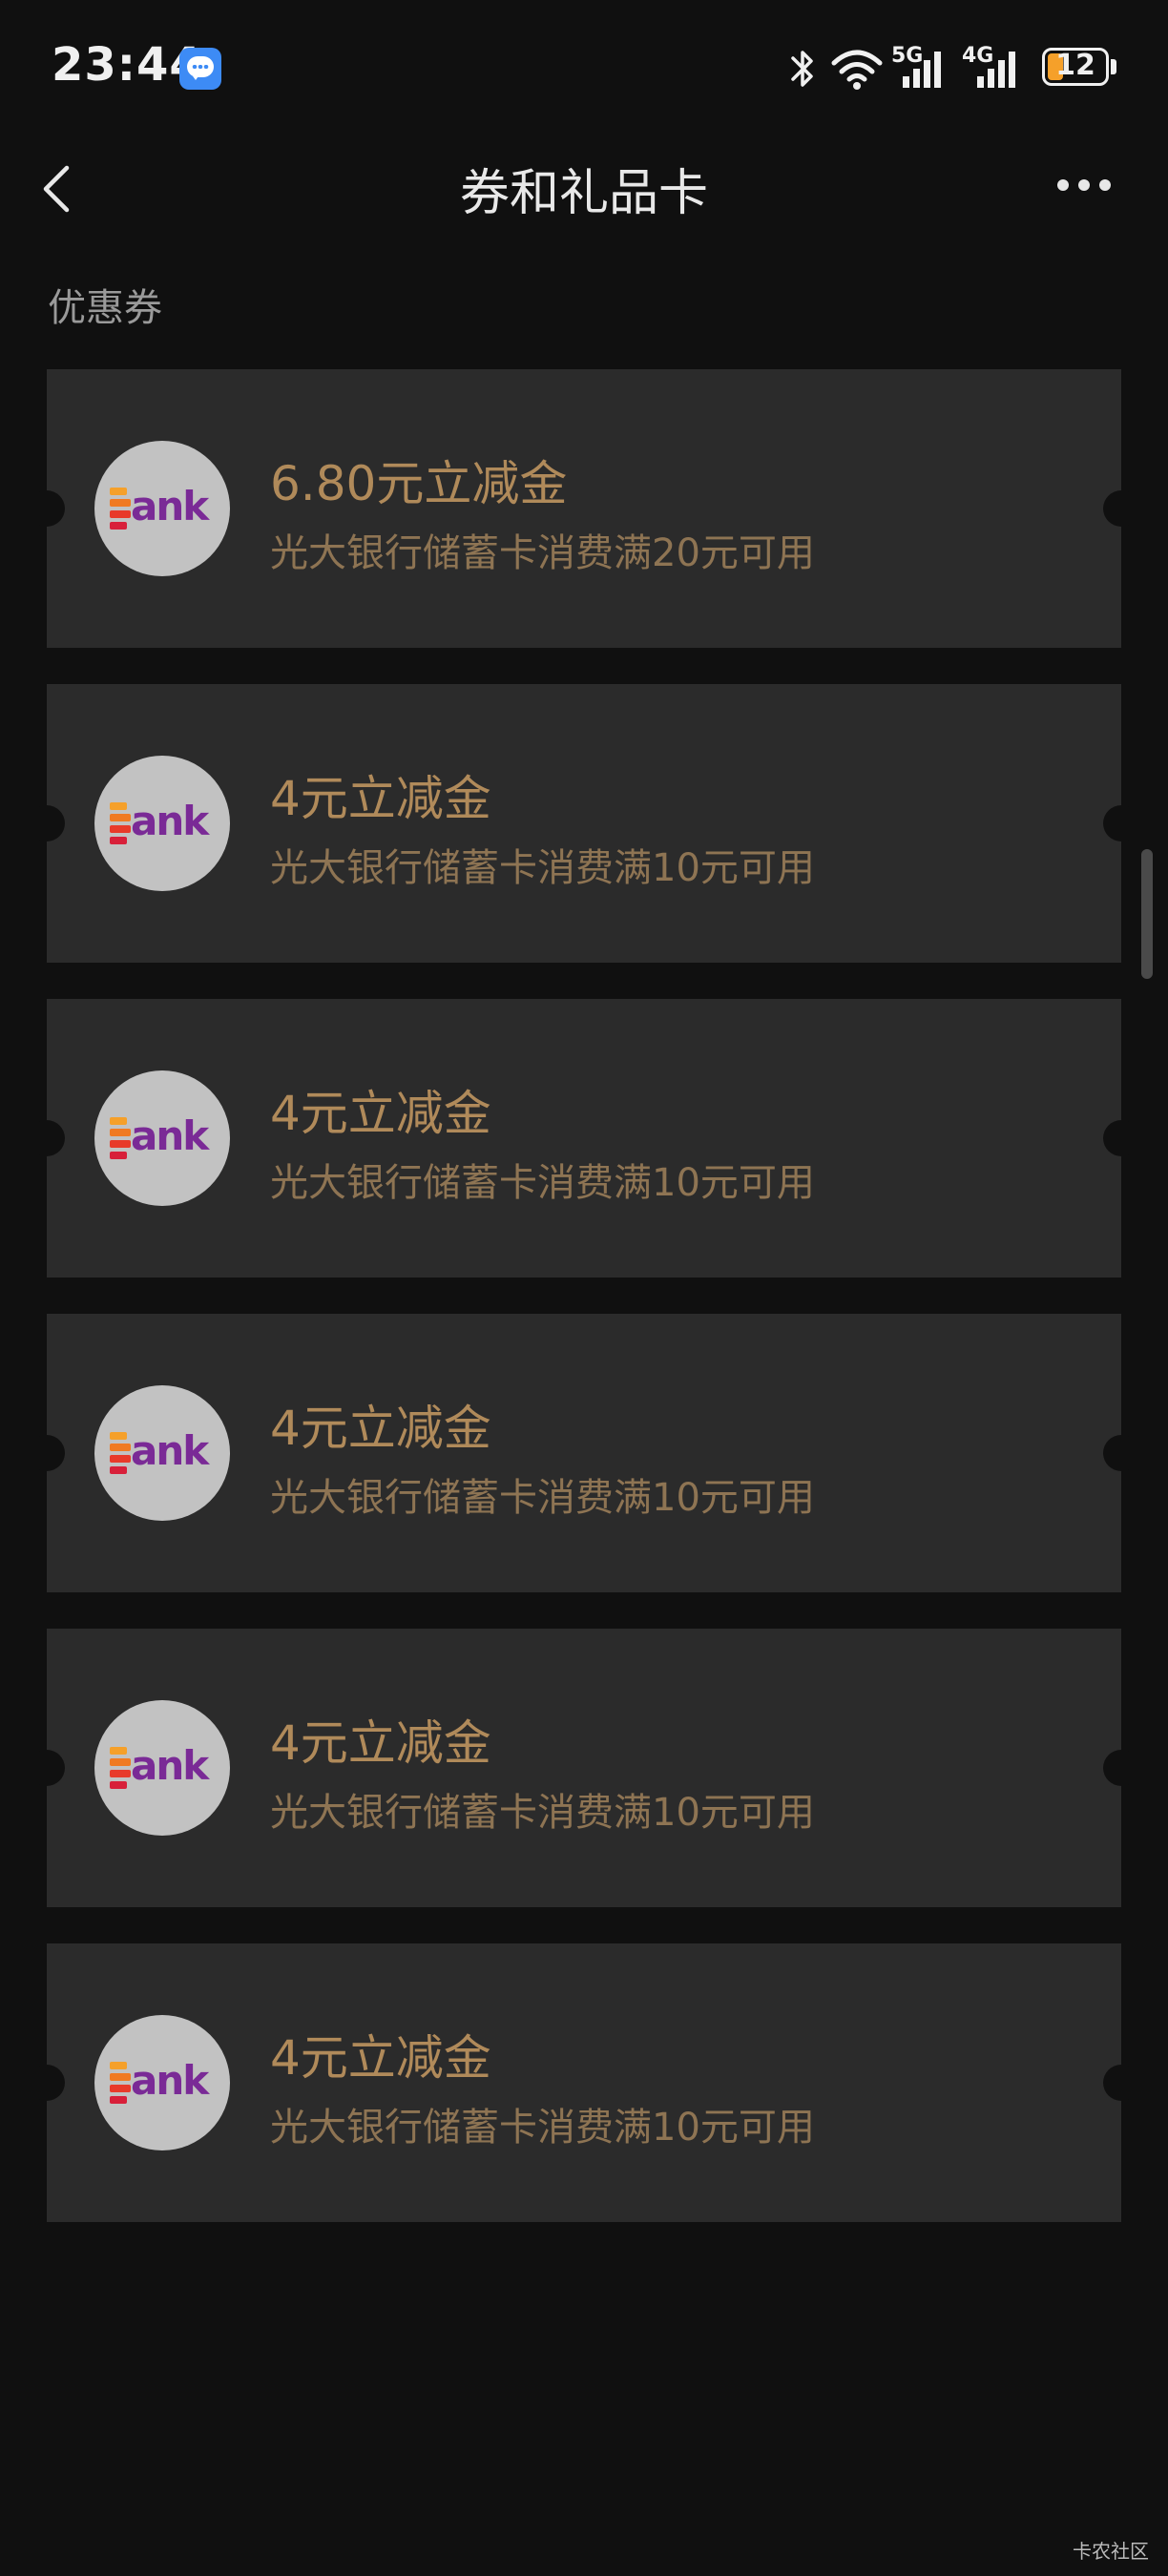  What do you see at coordinates (419, 483) in the screenshot?
I see `coupon-amount: 6.80元立减金` at bounding box center [419, 483].